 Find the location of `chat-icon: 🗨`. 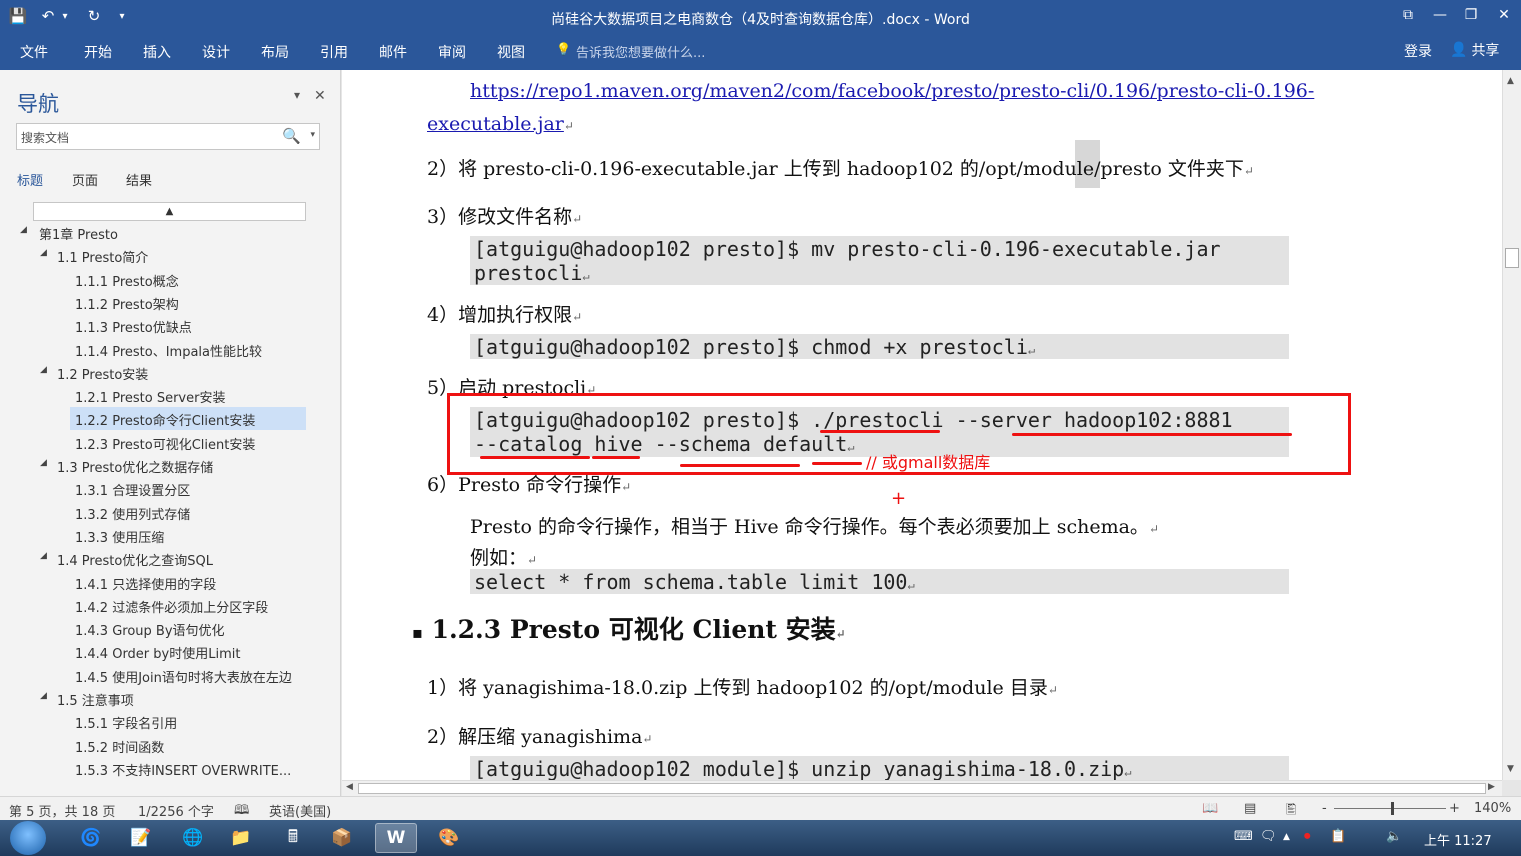

chat-icon: 🗨 is located at coordinates (1268, 836).